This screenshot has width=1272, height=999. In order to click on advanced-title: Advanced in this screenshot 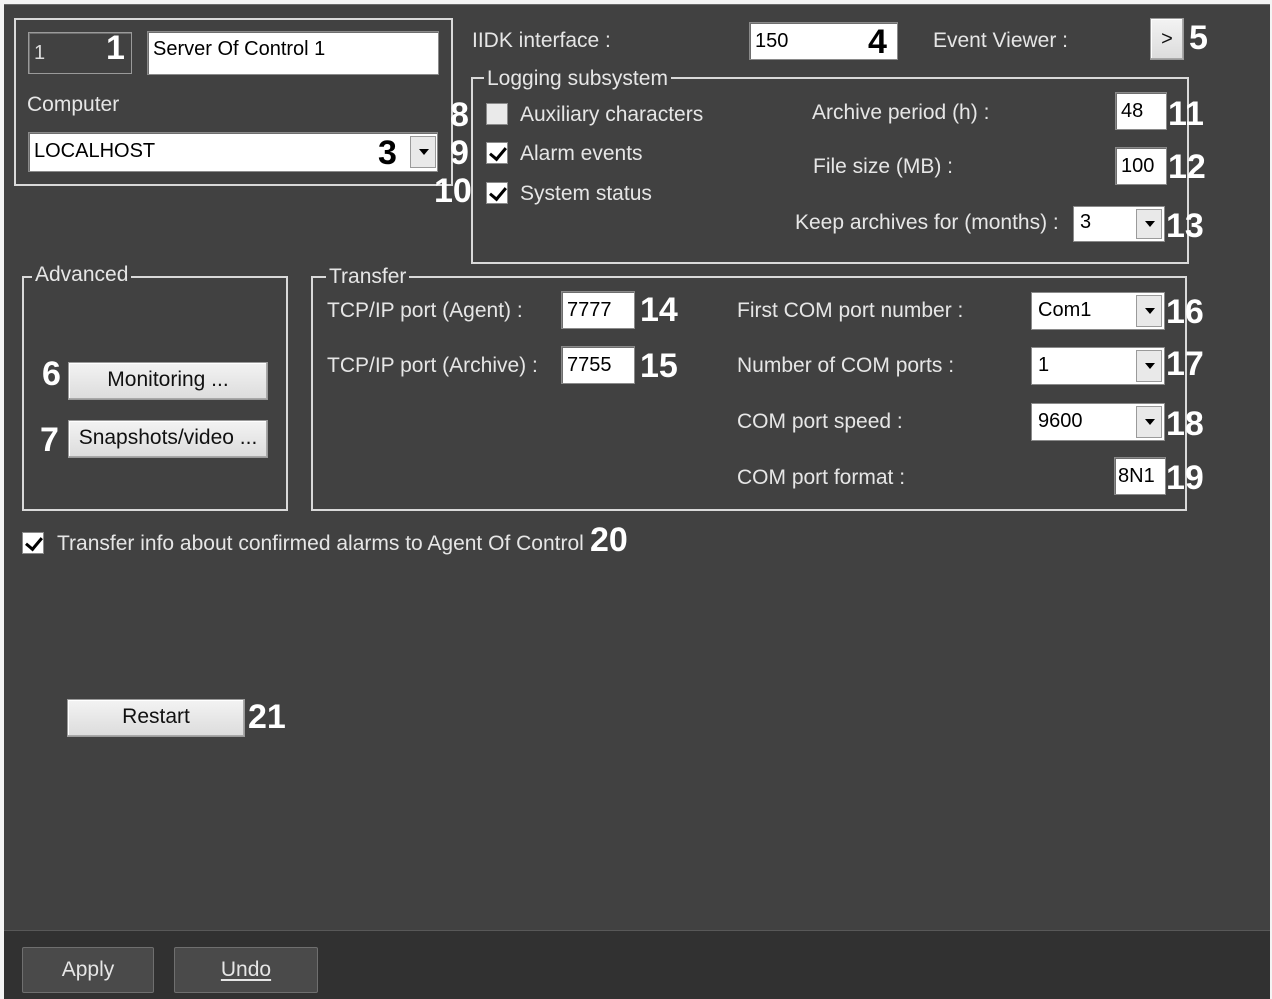, I will do `click(82, 275)`.